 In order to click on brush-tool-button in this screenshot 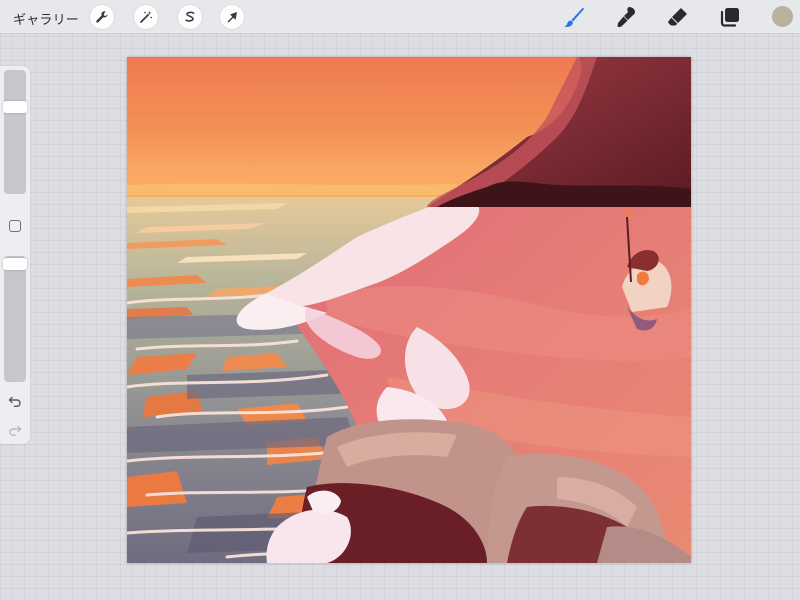, I will do `click(574, 17)`.